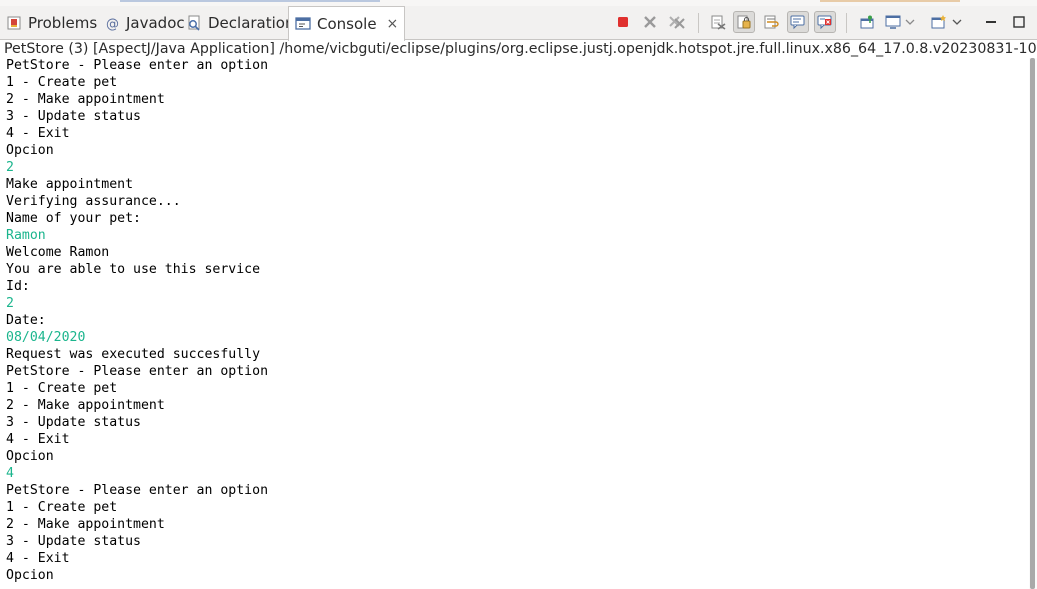  Describe the element at coordinates (26, 235) in the screenshot. I see `console-input-line: Ramon` at that location.